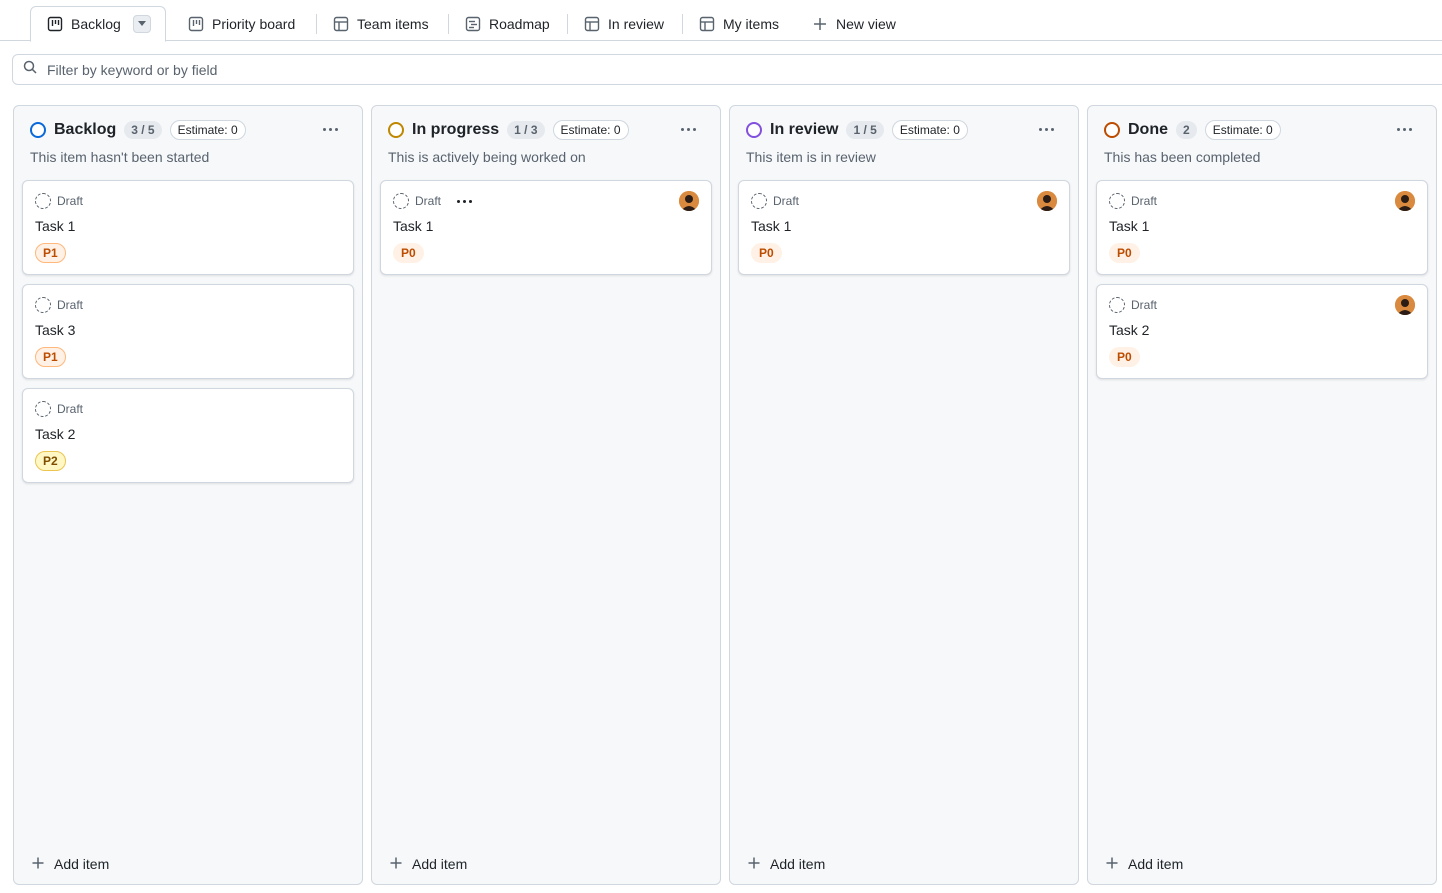 The width and height of the screenshot is (1442, 893). I want to click on new-view-button: New view, so click(854, 23).